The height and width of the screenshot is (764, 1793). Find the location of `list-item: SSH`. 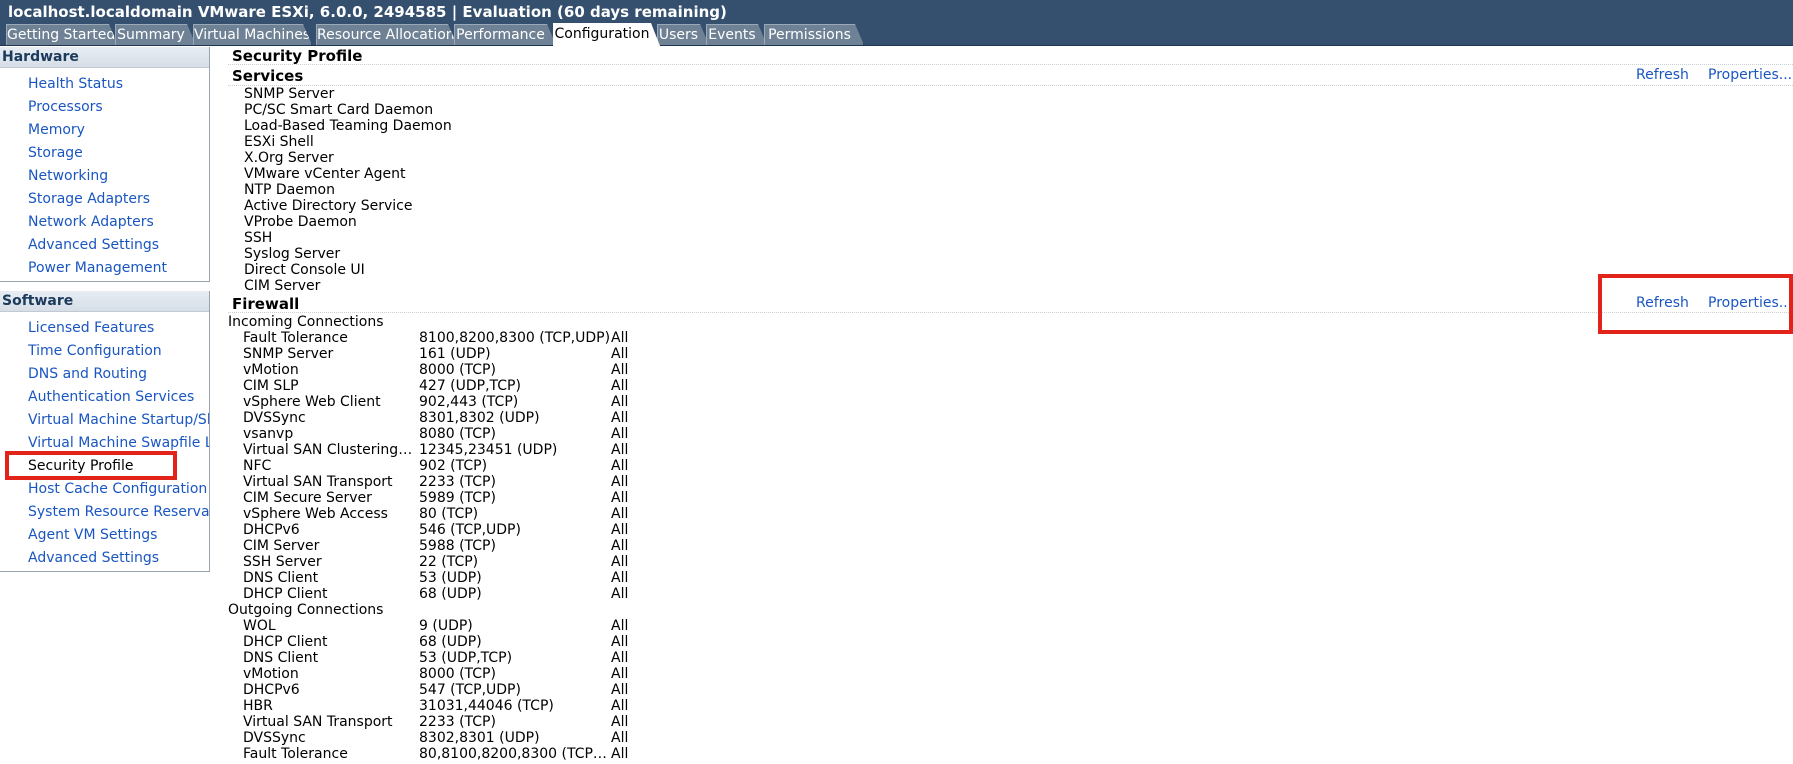

list-item: SSH is located at coordinates (258, 238).